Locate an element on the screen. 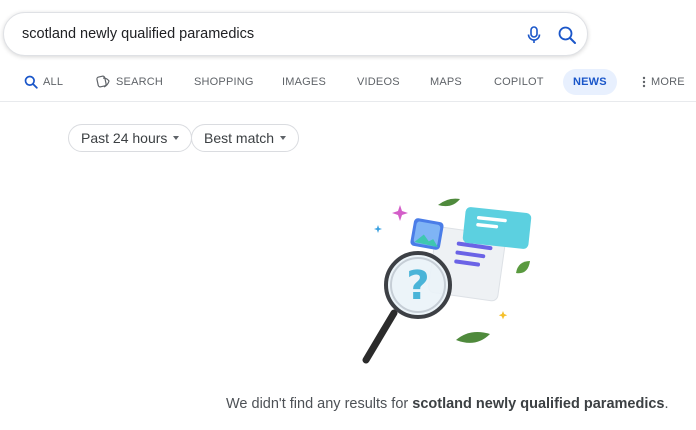 This screenshot has width=696, height=430. search-box: scotland newly qualified paramedics is located at coordinates (295, 34).